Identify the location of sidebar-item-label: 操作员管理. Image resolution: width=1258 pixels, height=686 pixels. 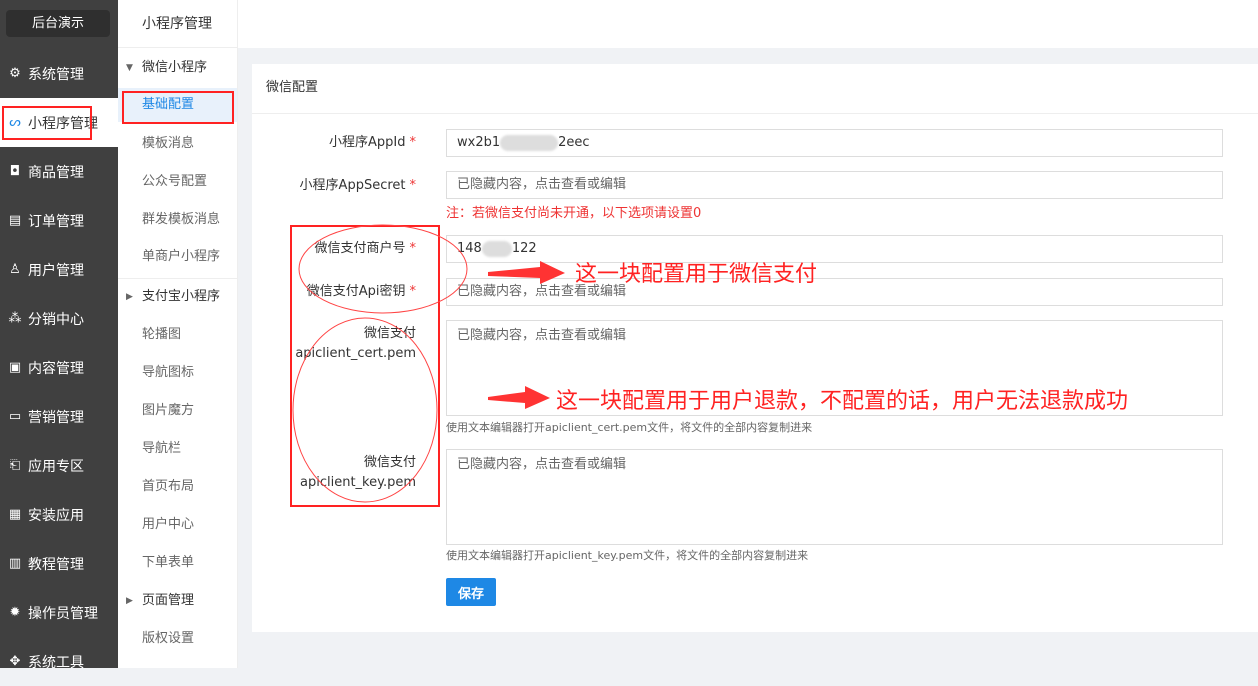
(63, 613).